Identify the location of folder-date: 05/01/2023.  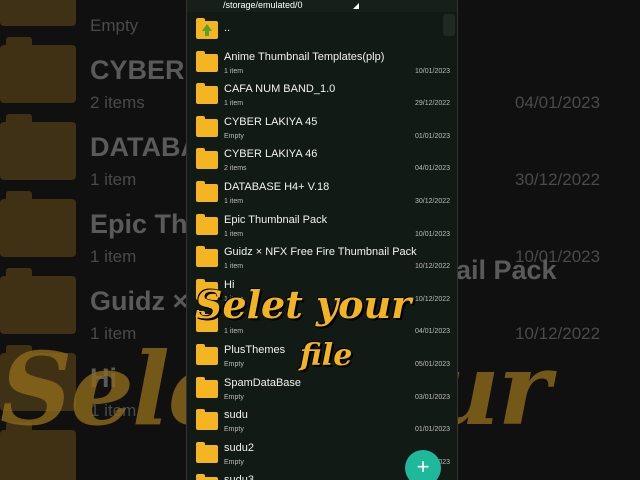
(433, 364).